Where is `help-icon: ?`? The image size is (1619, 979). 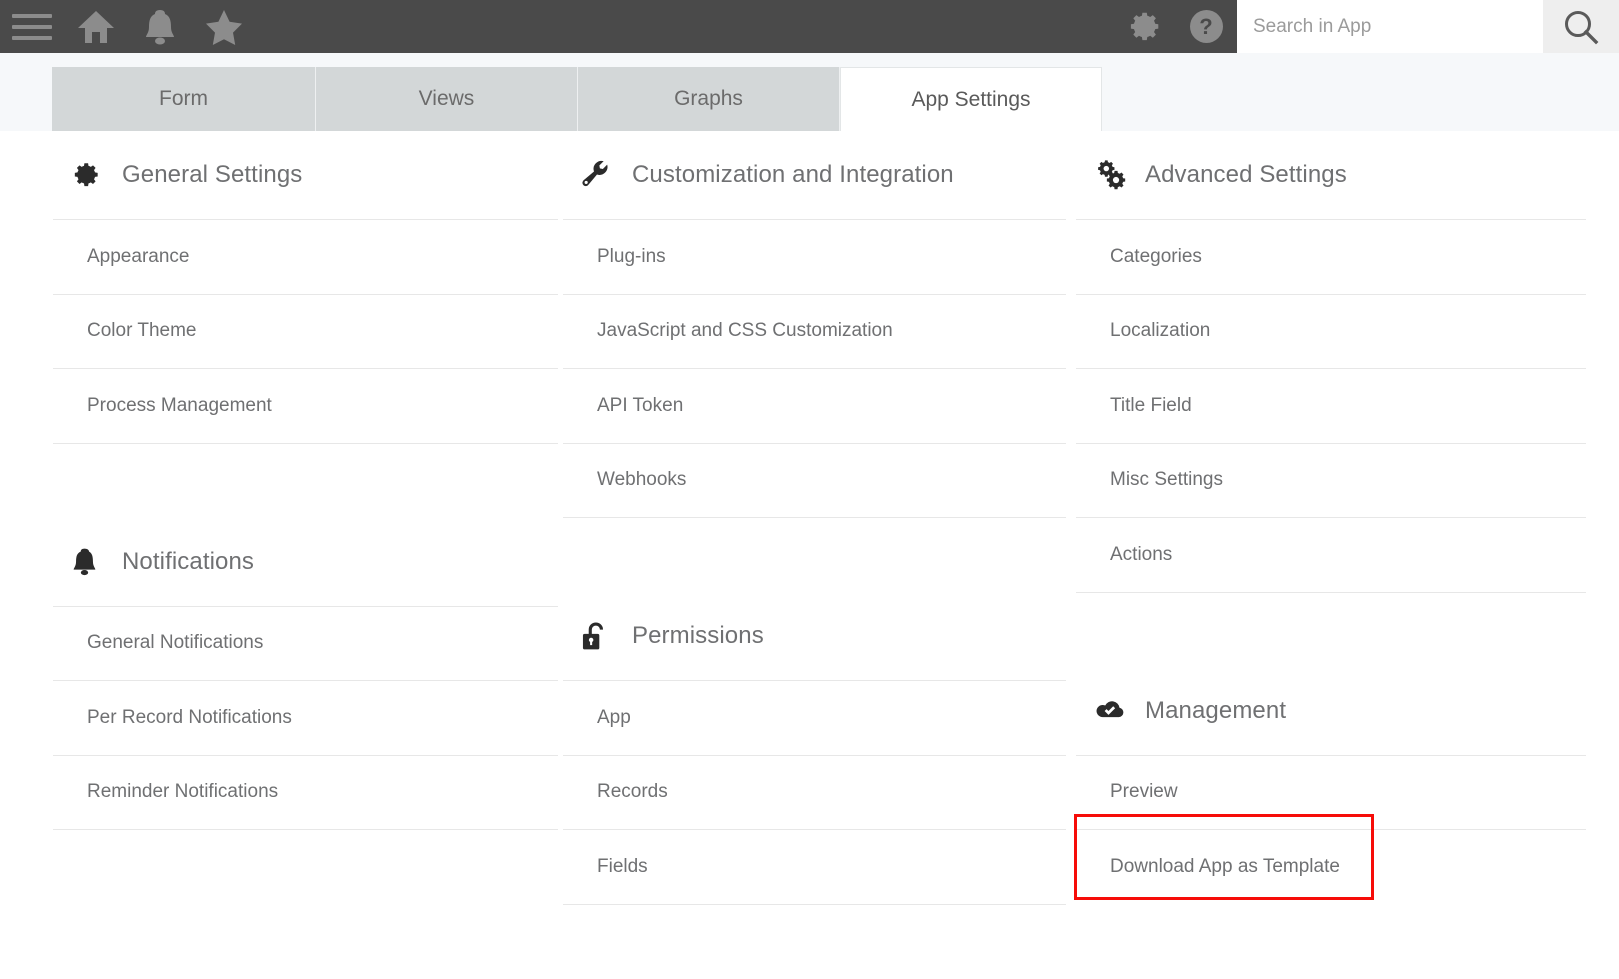 help-icon: ? is located at coordinates (1206, 26).